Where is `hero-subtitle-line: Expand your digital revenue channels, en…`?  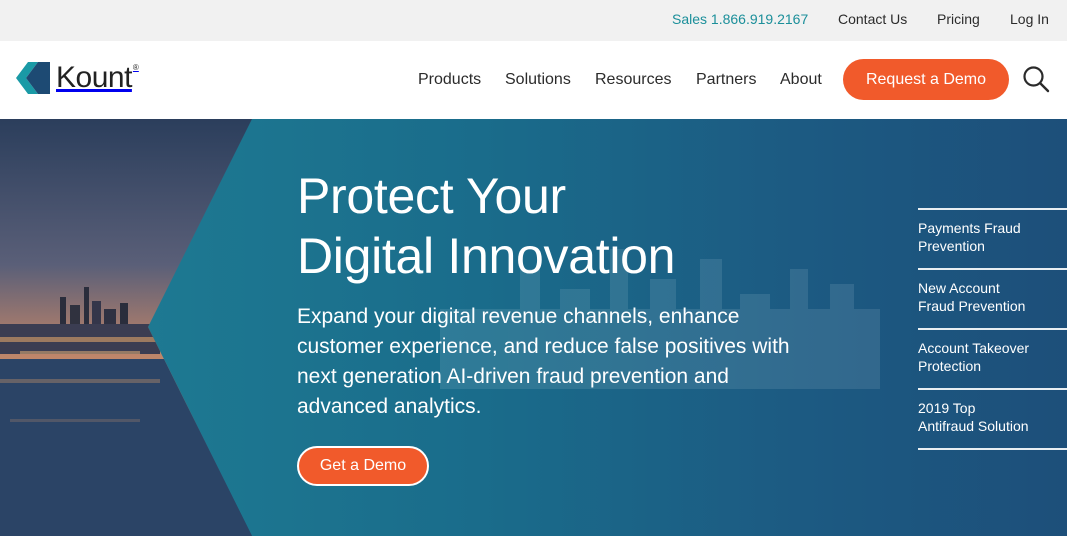
hero-subtitle-line: Expand your digital revenue channels, en… is located at coordinates (518, 316).